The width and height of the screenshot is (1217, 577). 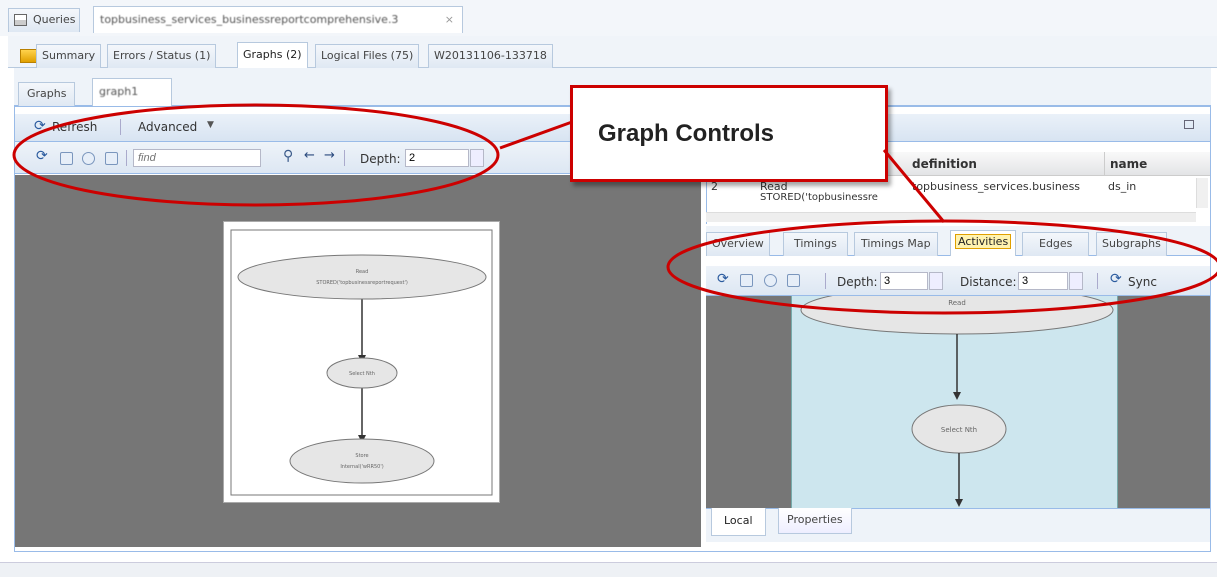 I want to click on workunit-icon, so click(x=28, y=56).